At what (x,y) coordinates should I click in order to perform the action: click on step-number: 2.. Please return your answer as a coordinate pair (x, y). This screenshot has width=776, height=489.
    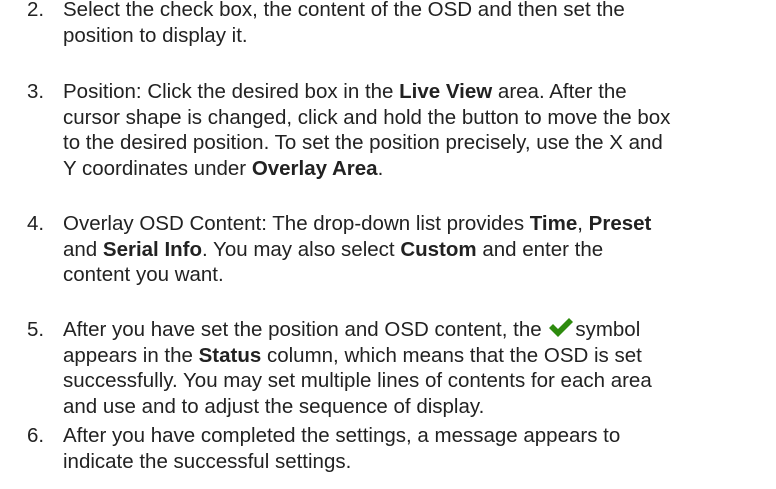
    Looking at the image, I should click on (36, 10).